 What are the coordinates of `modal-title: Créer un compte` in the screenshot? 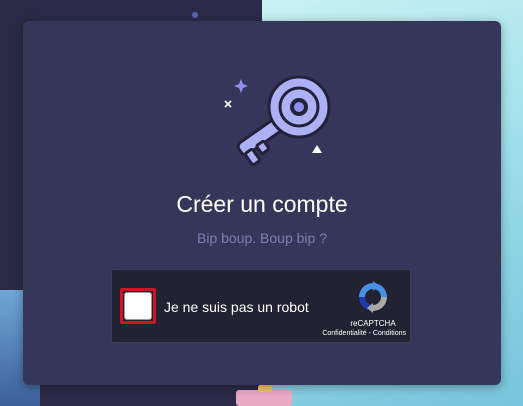 It's located at (262, 204).